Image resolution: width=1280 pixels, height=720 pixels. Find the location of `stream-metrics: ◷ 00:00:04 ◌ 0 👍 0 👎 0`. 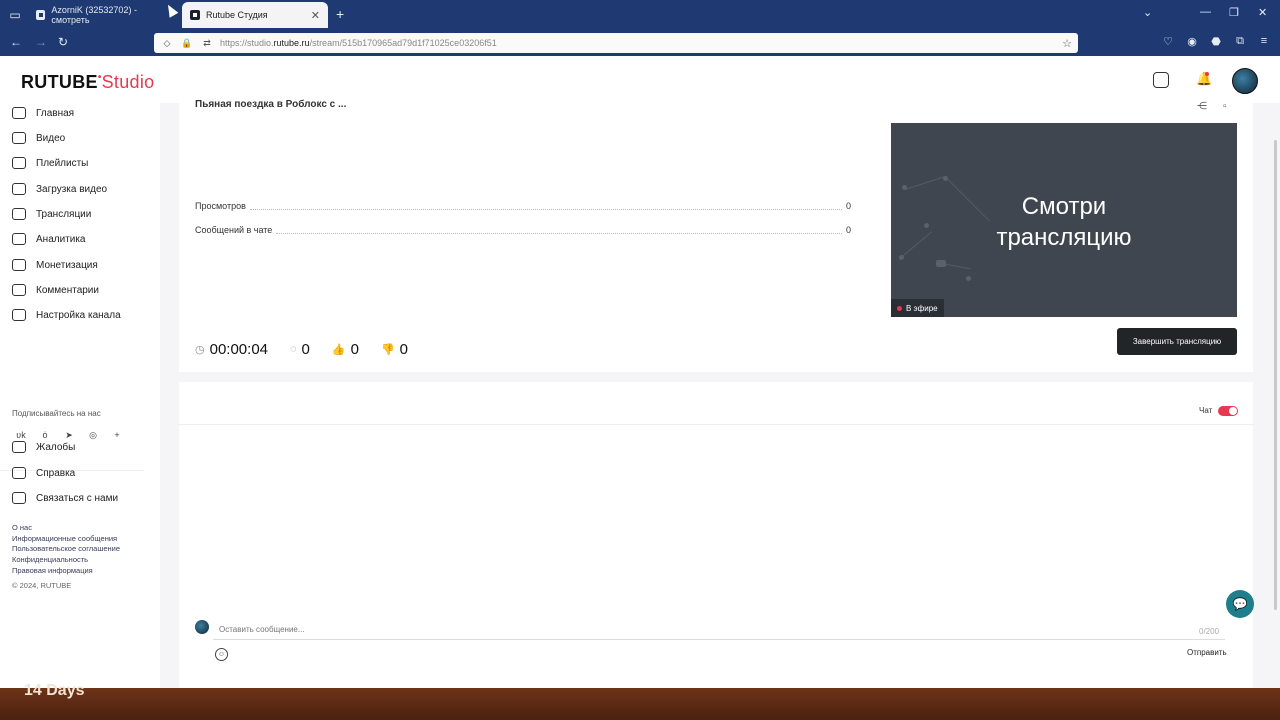

stream-metrics: ◷ 00:00:04 ◌ 0 👍 0 👎 0 is located at coordinates (312, 349).